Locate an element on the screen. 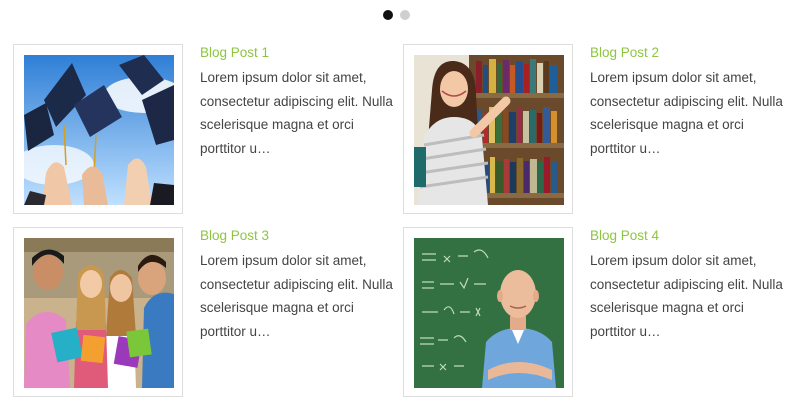  post-title-link: Blog Post 4 is located at coordinates (690, 236).